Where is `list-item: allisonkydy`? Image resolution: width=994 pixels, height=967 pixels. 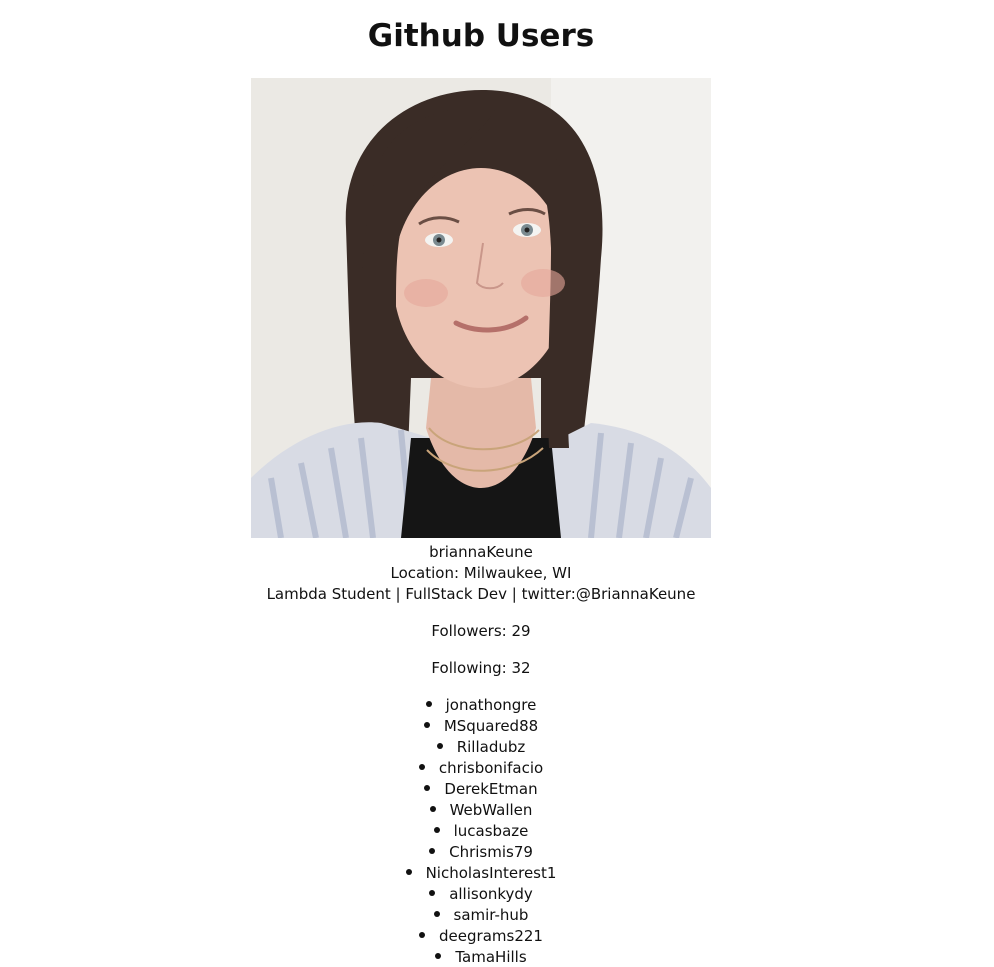 list-item: allisonkydy is located at coordinates (481, 894).